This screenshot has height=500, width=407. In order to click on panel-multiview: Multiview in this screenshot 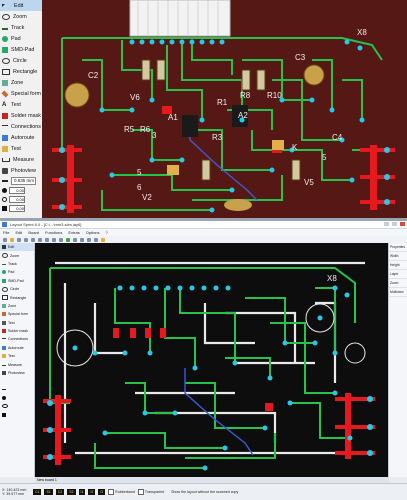, I will do `click(398, 292)`.